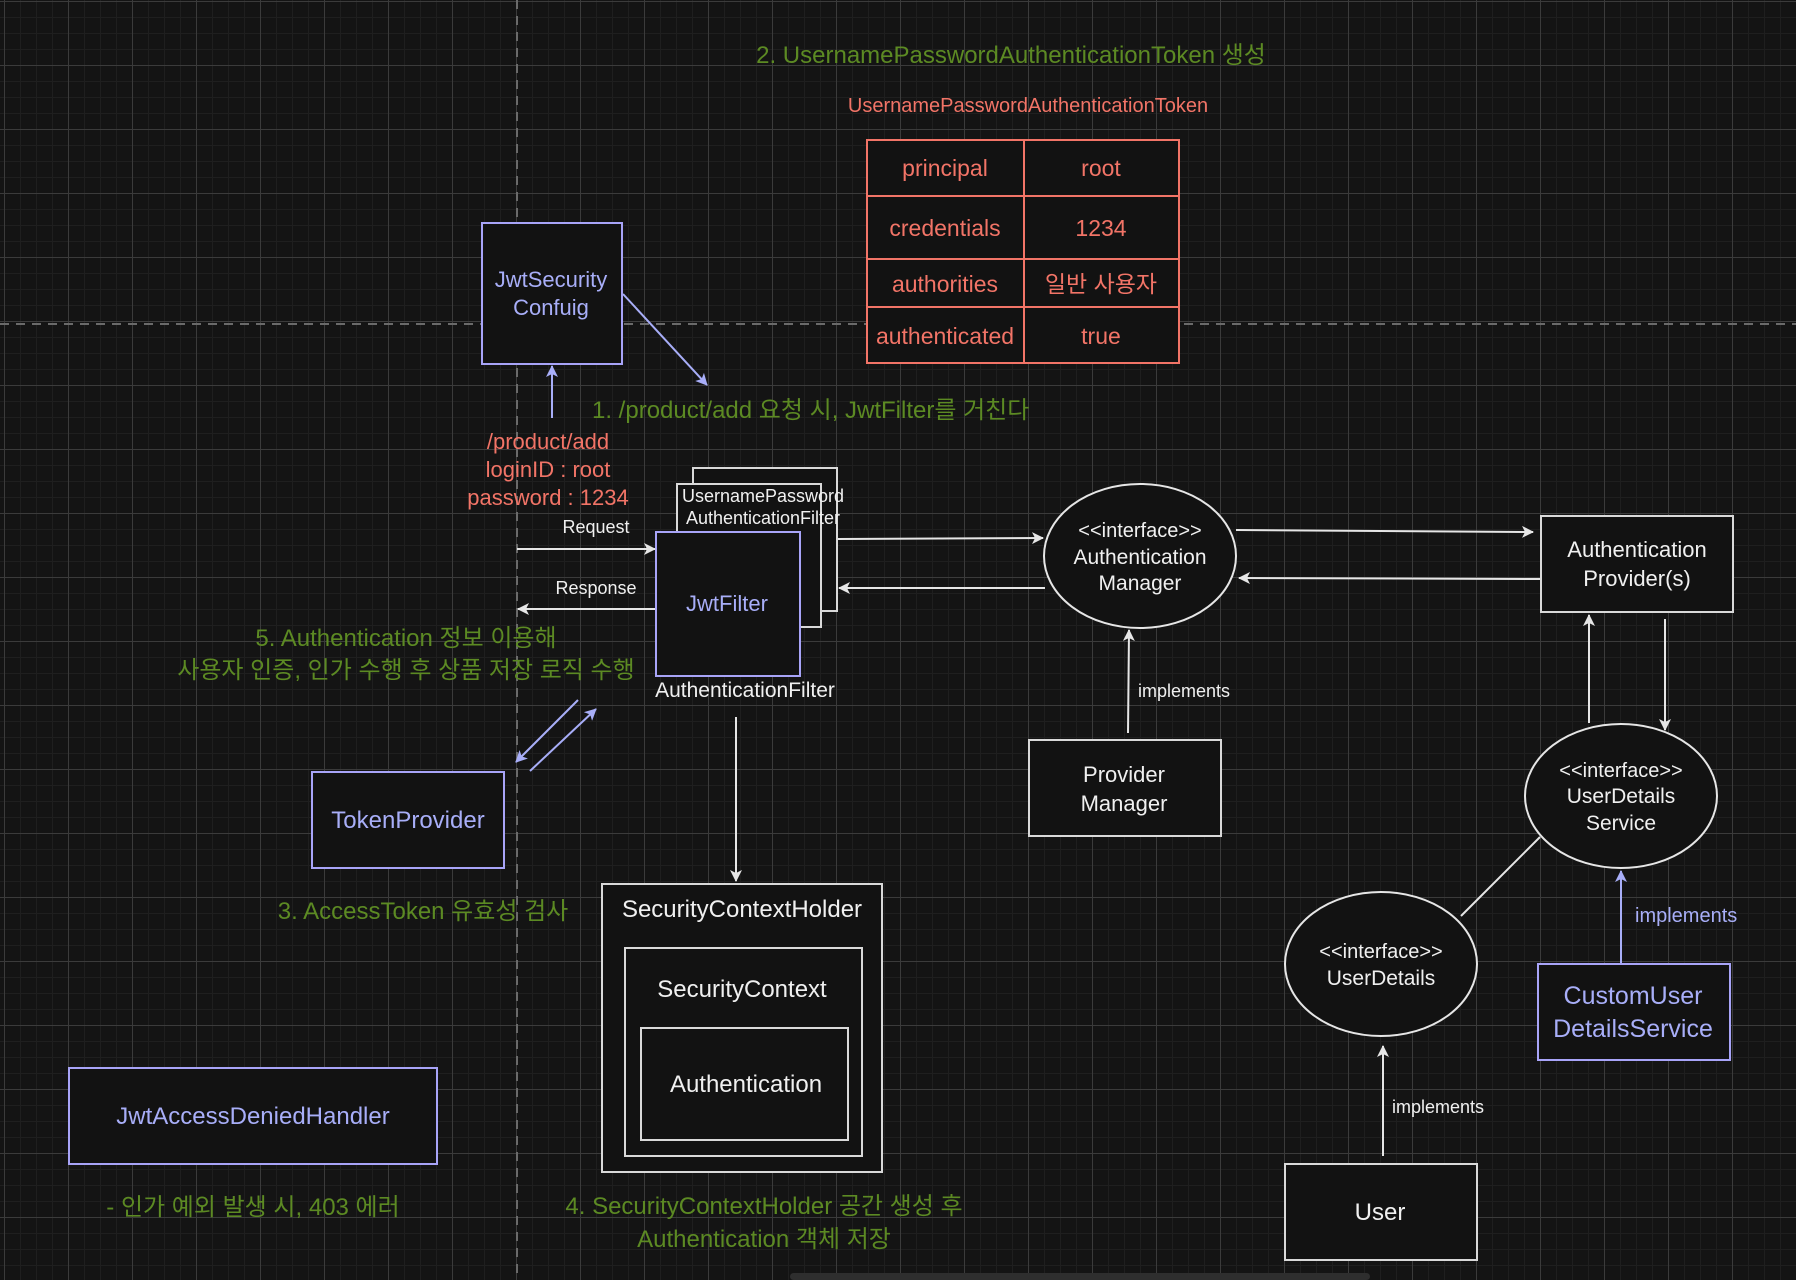  Describe the element at coordinates (745, 690) in the screenshot. I see `authentication-filter-label: AuthenticationFilter` at that location.